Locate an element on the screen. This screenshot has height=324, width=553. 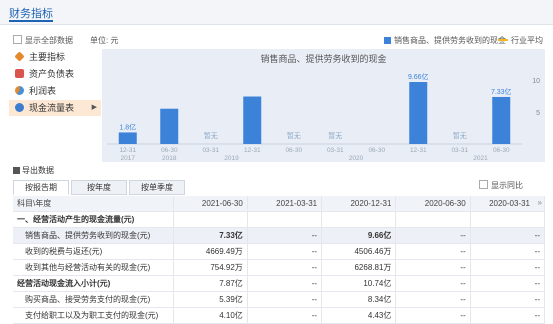
y-tick-label: 5 is located at coordinates (538, 113).